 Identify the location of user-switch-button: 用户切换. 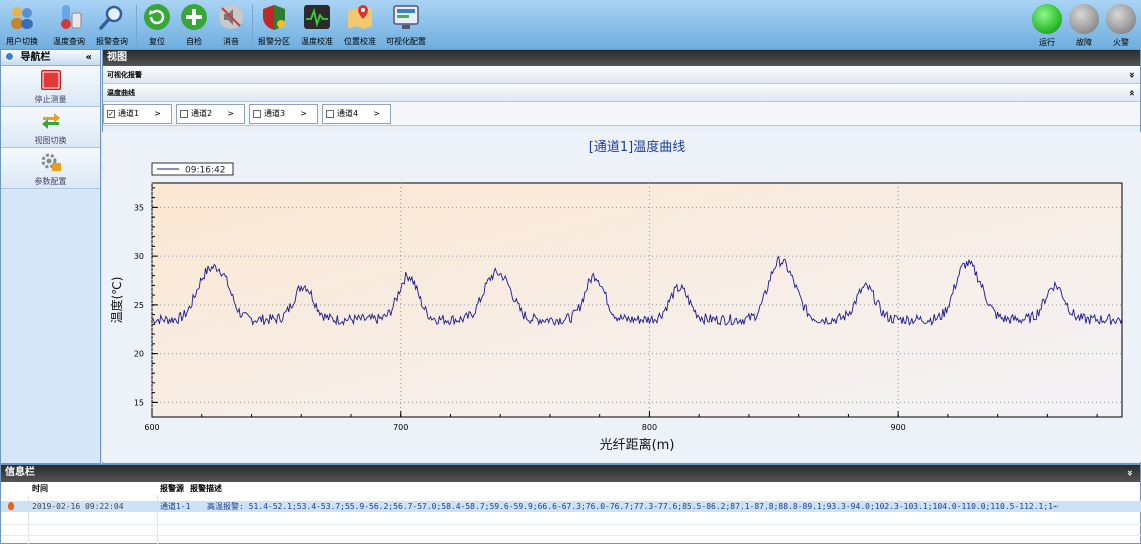
(22, 24).